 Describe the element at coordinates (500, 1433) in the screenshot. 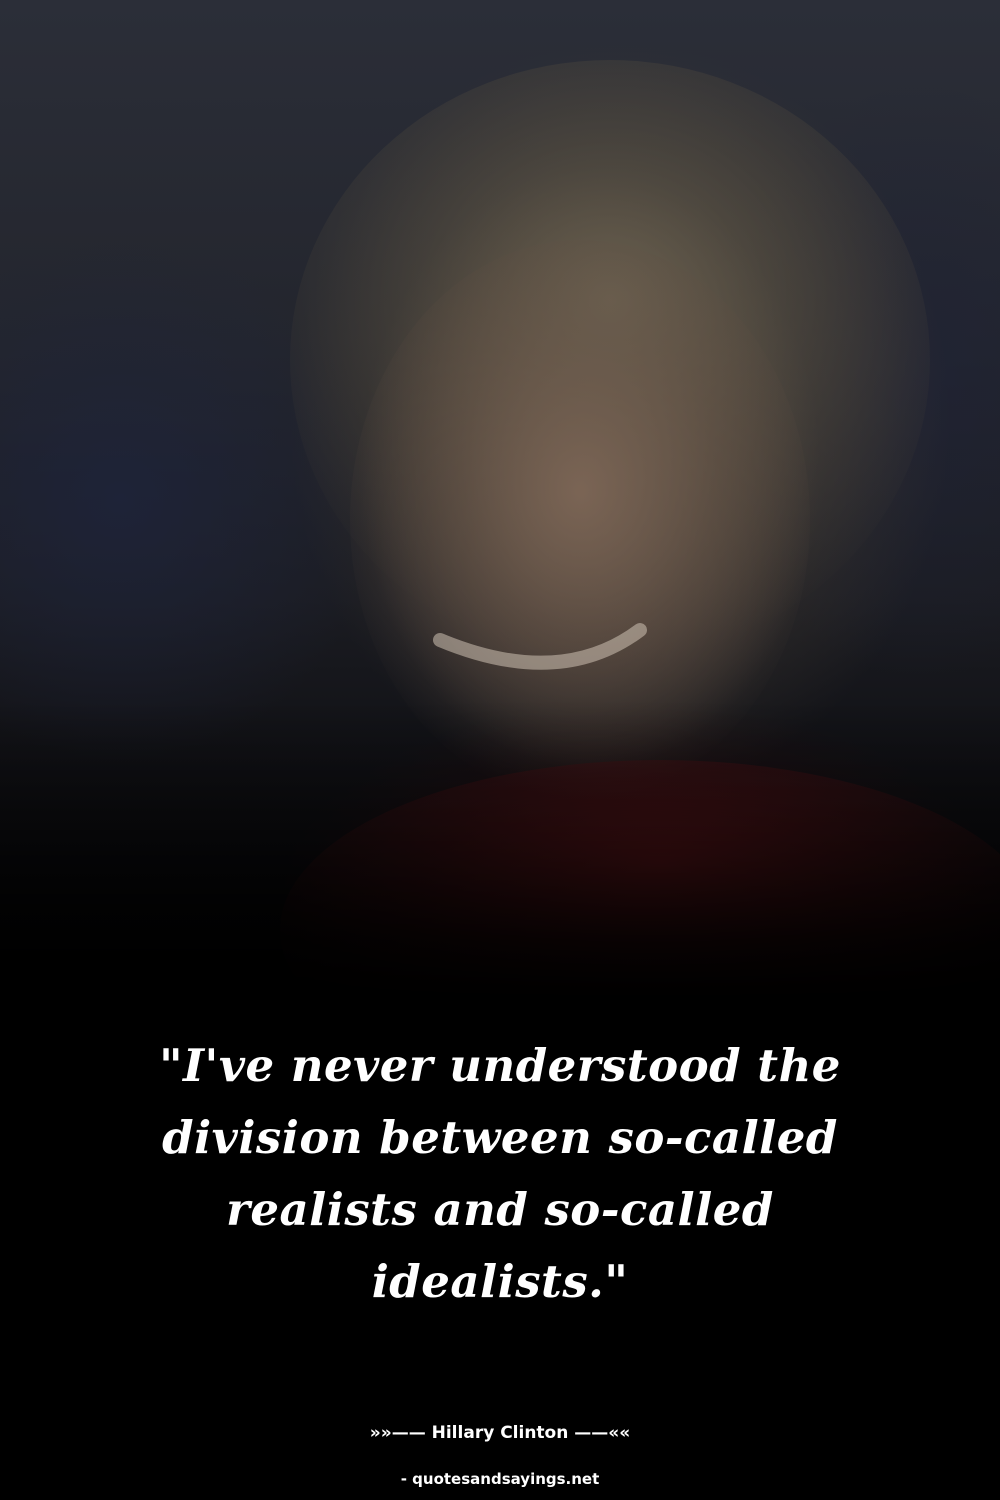

I see `author-line: »»—— Hillary Clinton ——««` at that location.